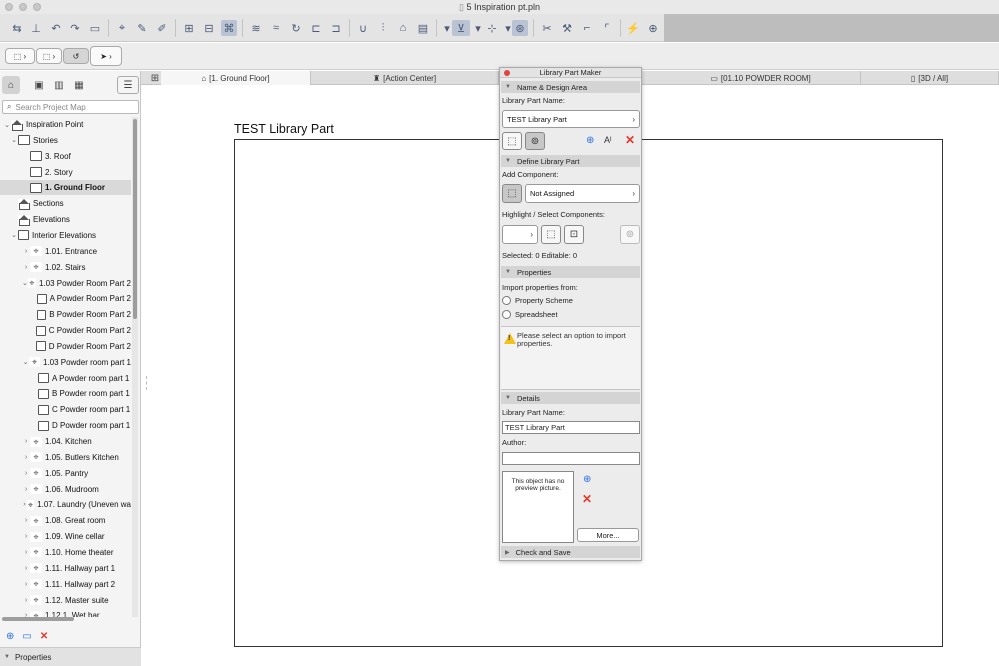 The height and width of the screenshot is (666, 999). I want to click on wand-icon: ⚡, so click(633, 28).